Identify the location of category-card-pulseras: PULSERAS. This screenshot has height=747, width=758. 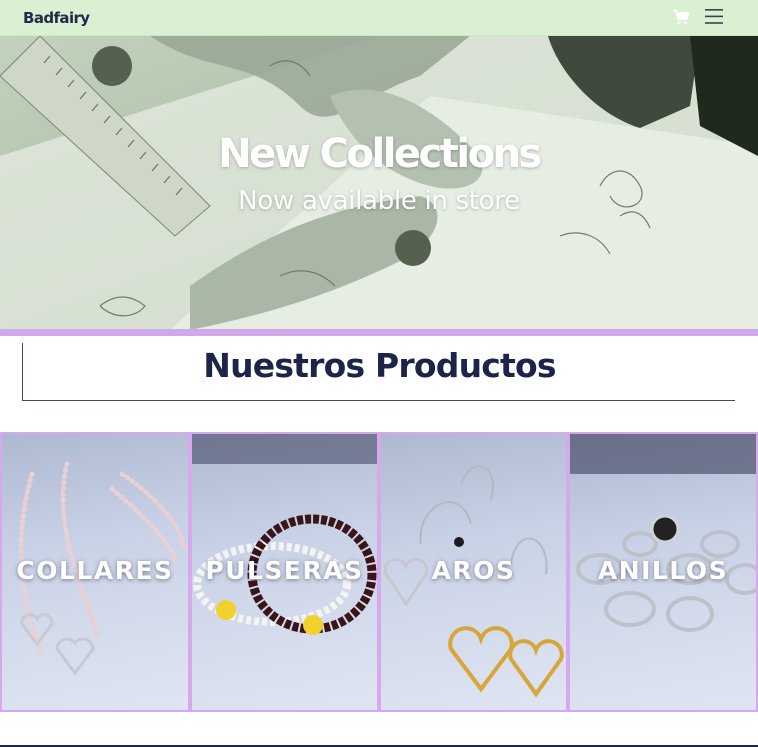
(284, 572).